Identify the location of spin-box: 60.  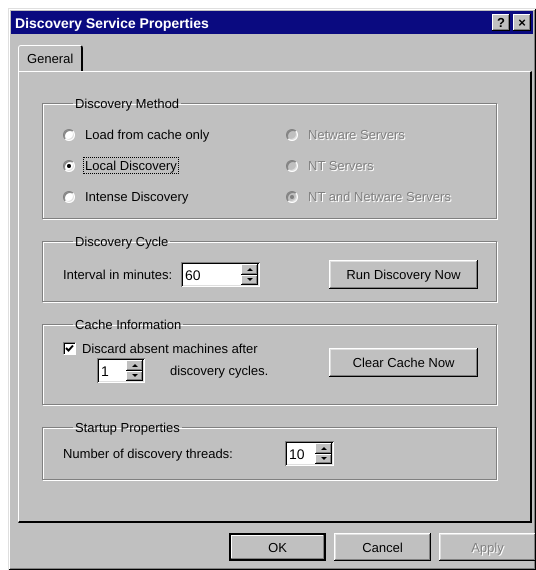
(220, 274).